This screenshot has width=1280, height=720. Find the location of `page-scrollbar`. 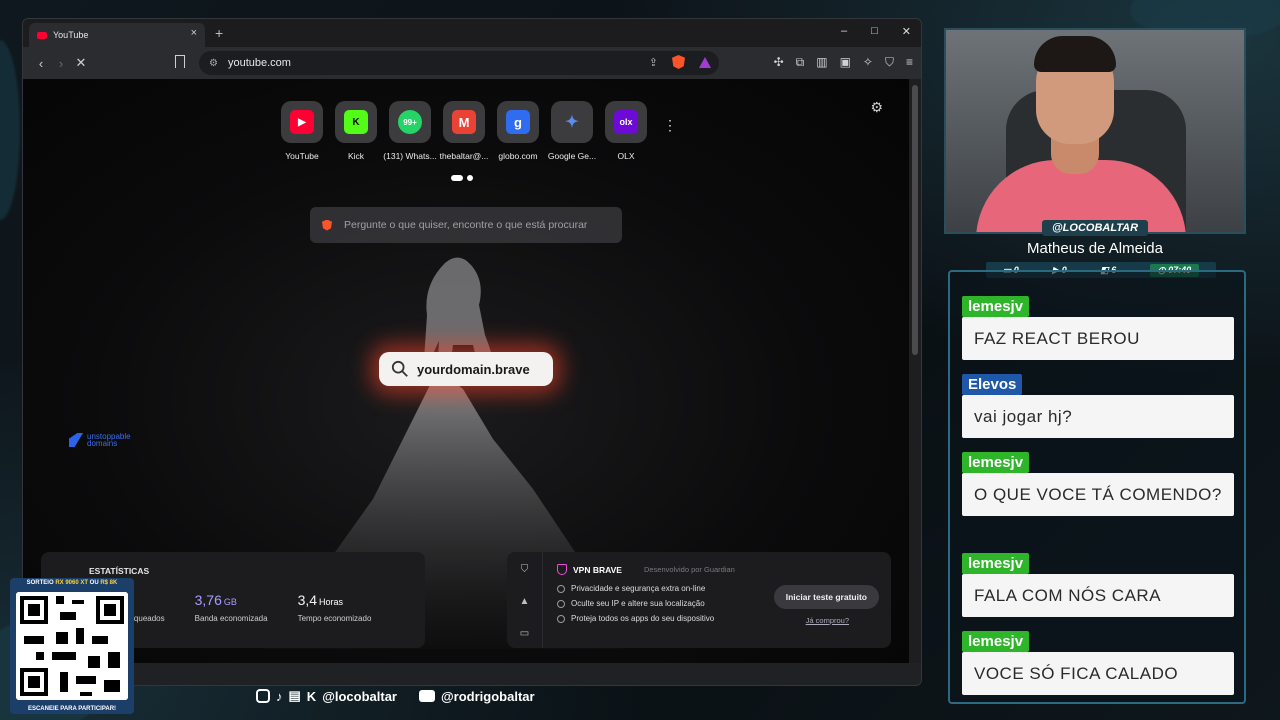

page-scrollbar is located at coordinates (915, 371).